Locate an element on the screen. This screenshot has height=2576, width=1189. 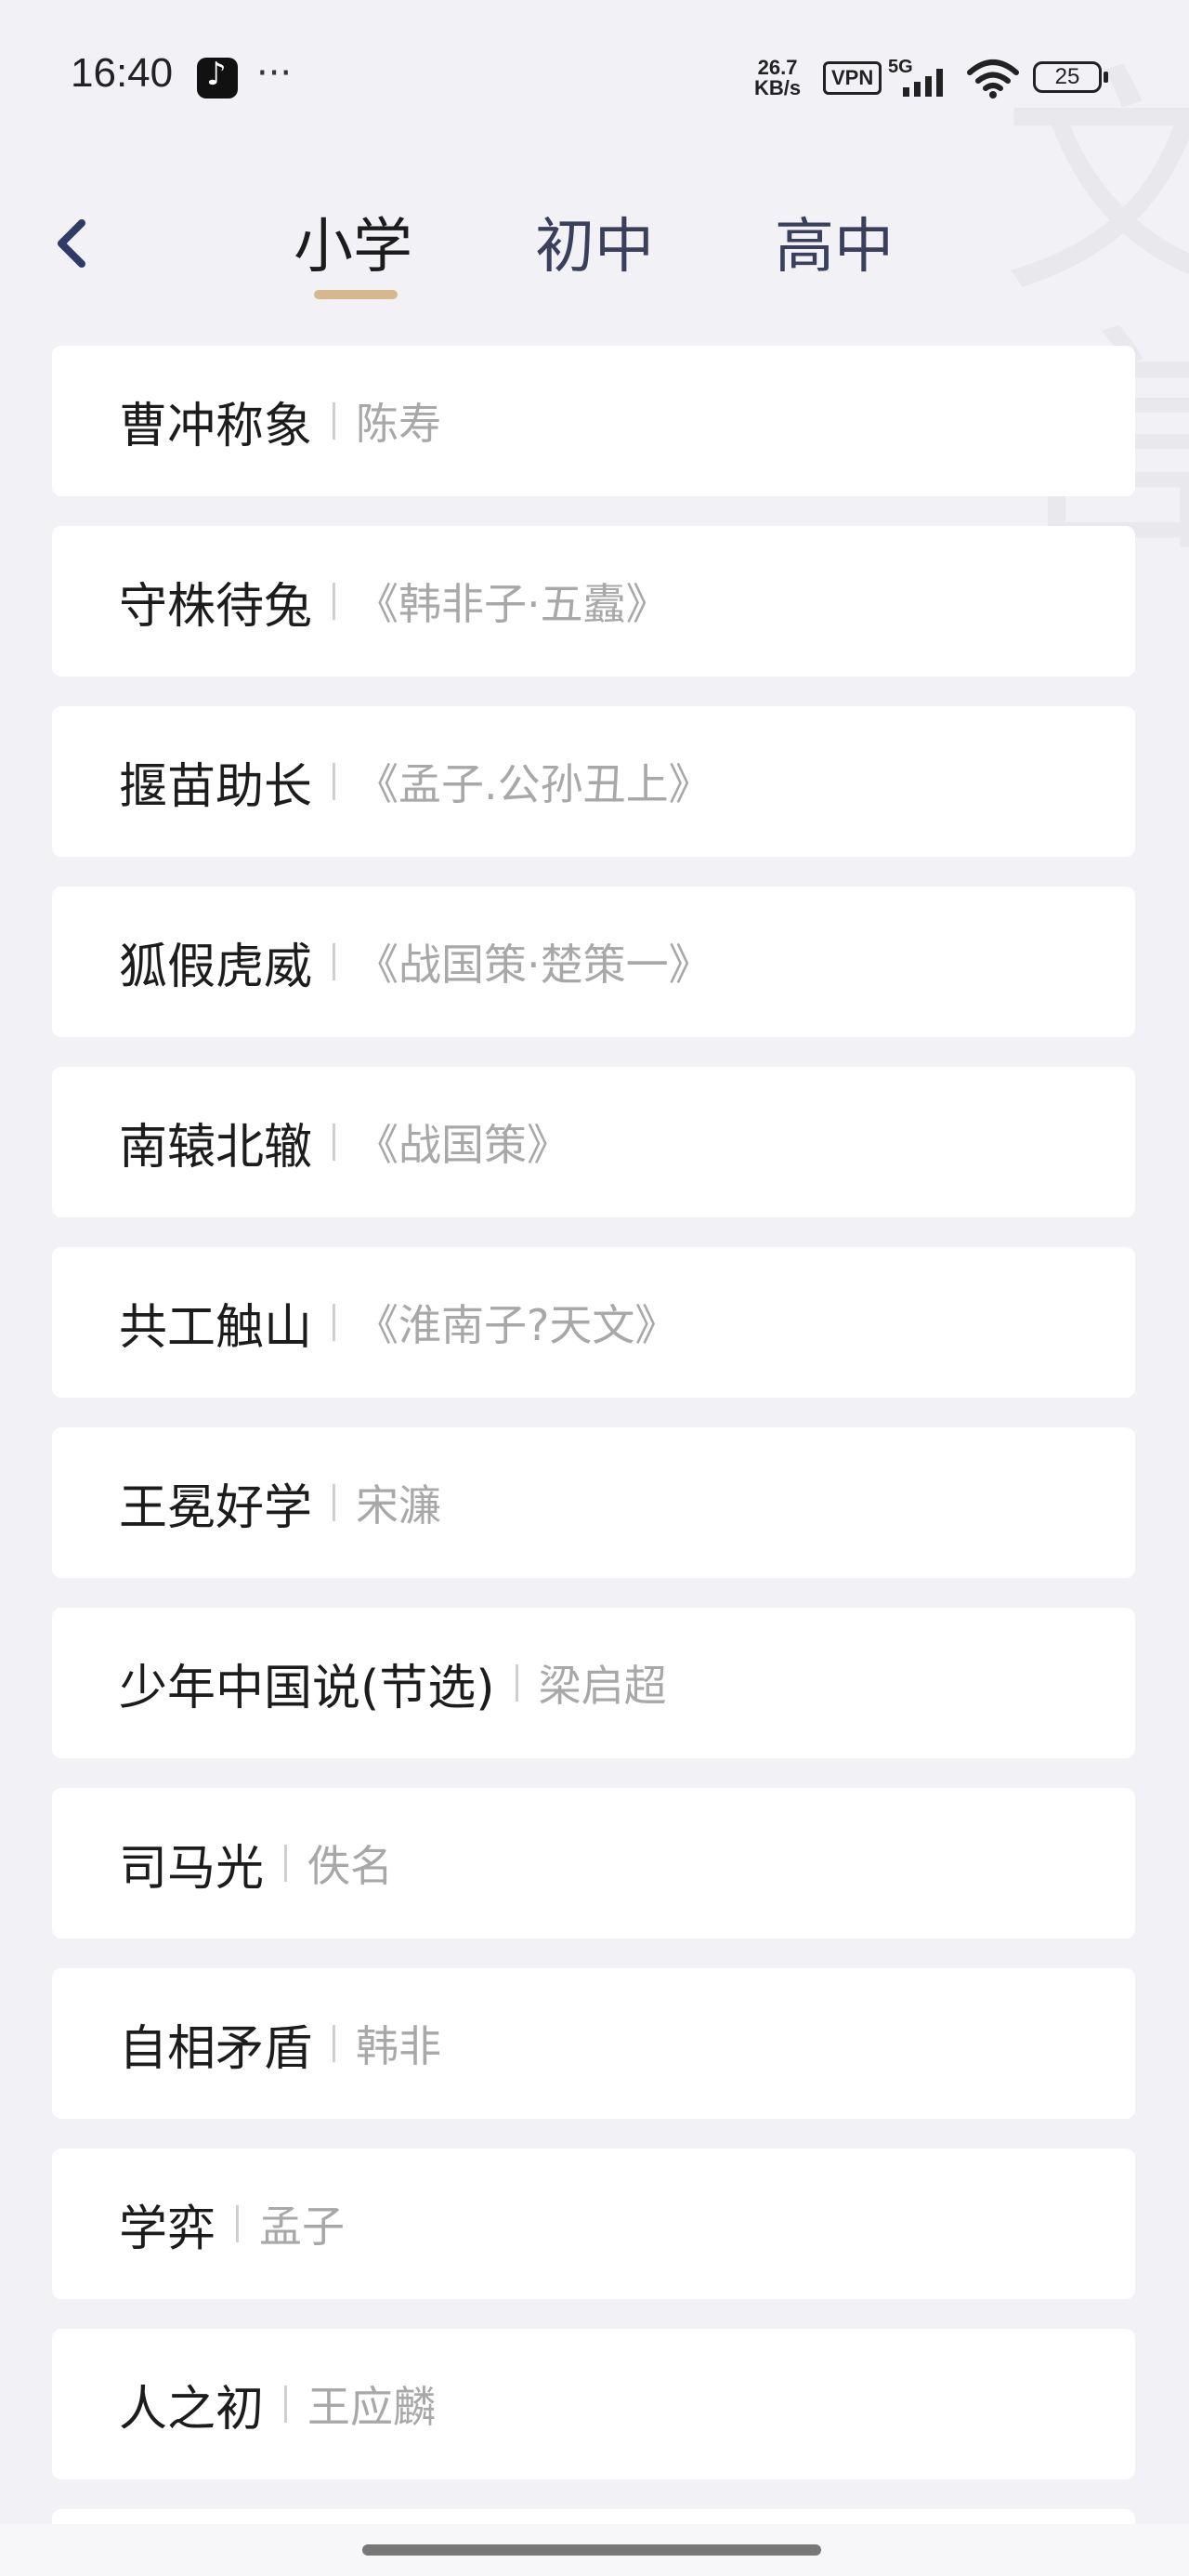
item-source: 《淮南子?天文》 is located at coordinates (517, 1325).